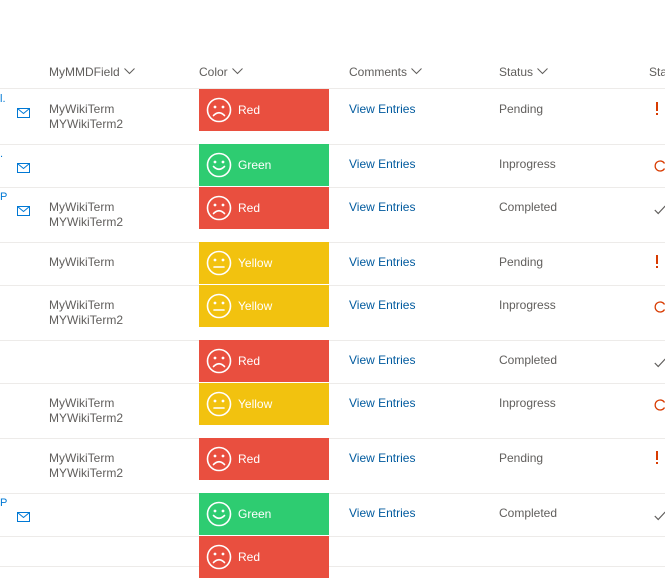 Image resolution: width=665 pixels, height=578 pixels. Describe the element at coordinates (332, 362) in the screenshot. I see `table-row: Red View Entries Completed` at that location.